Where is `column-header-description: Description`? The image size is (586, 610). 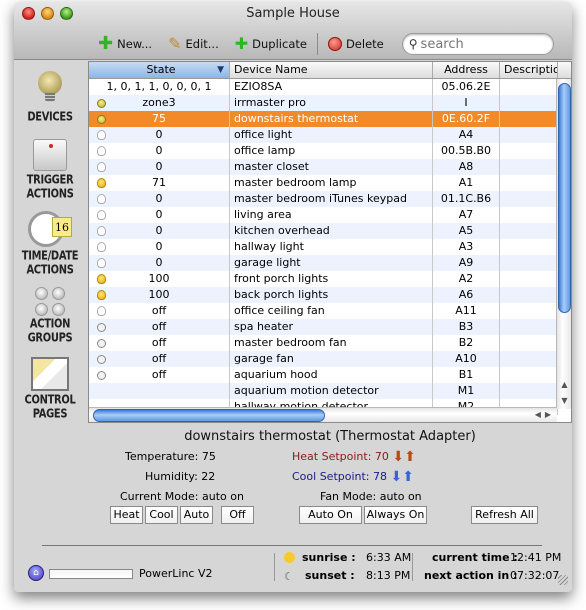
column-header-description: Description is located at coordinates (529, 70).